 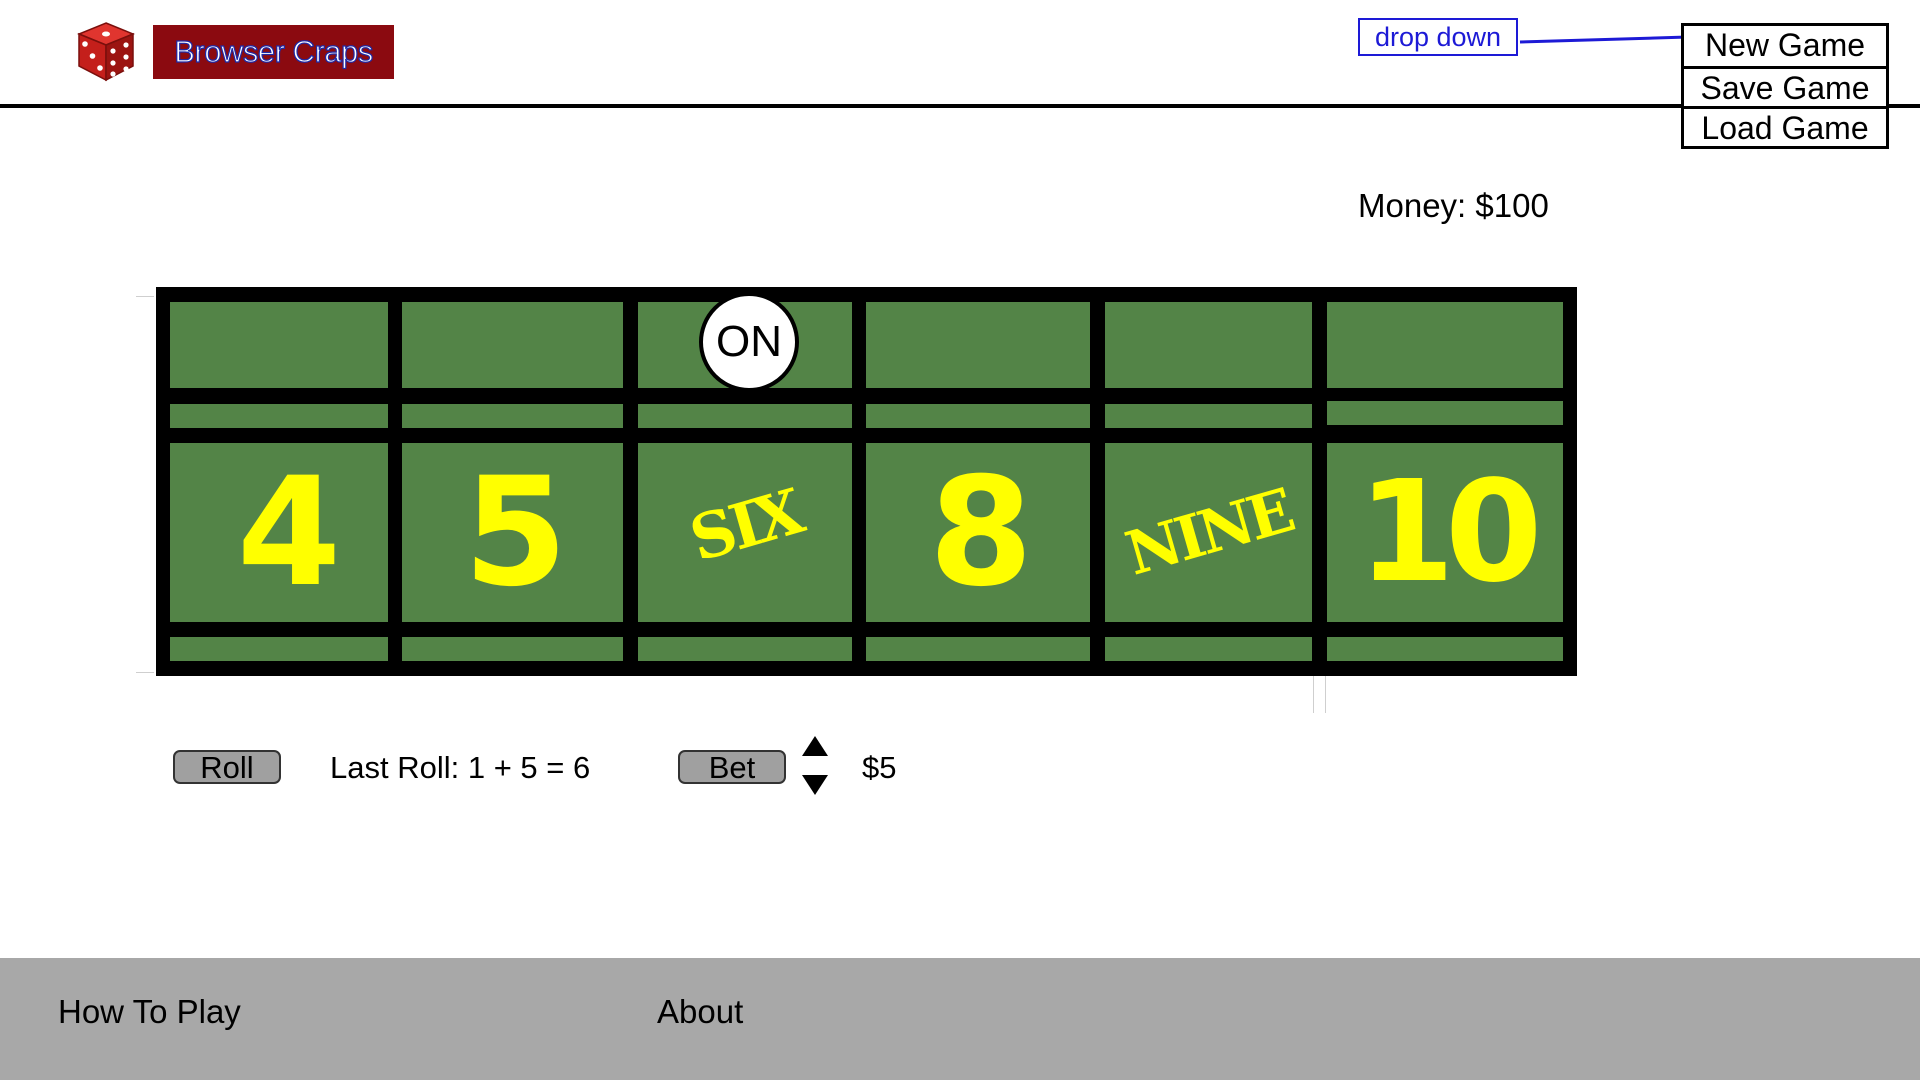 What do you see at coordinates (288, 532) in the screenshot?
I see `number-4-label: 4` at bounding box center [288, 532].